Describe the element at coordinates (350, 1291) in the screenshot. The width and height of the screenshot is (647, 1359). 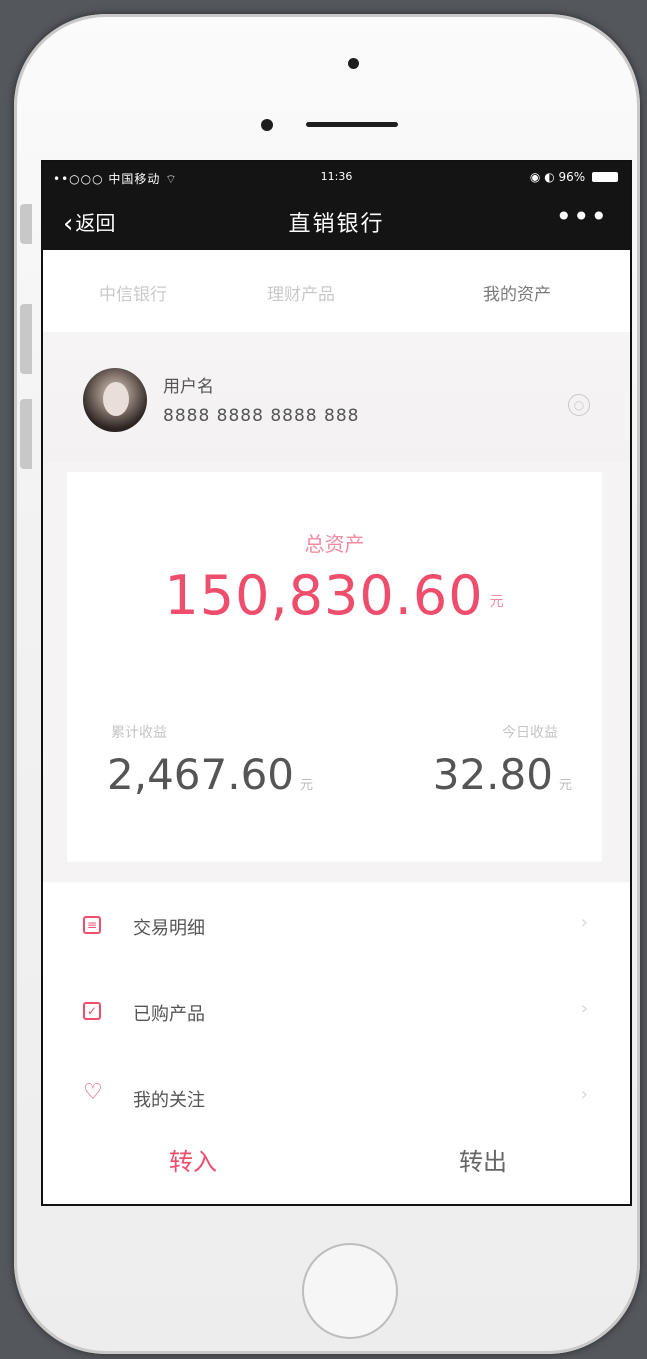
I see `home-button` at that location.